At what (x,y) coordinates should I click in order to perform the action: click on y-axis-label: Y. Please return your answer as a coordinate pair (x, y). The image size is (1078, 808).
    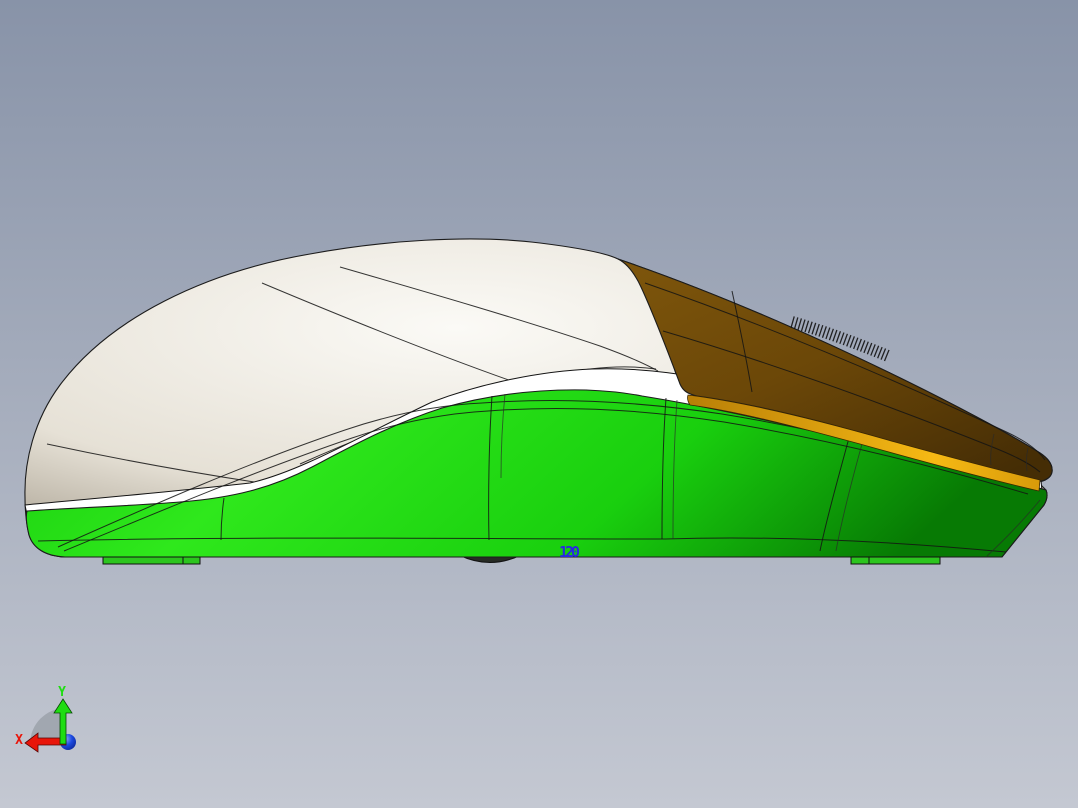
    Looking at the image, I should click on (62, 692).